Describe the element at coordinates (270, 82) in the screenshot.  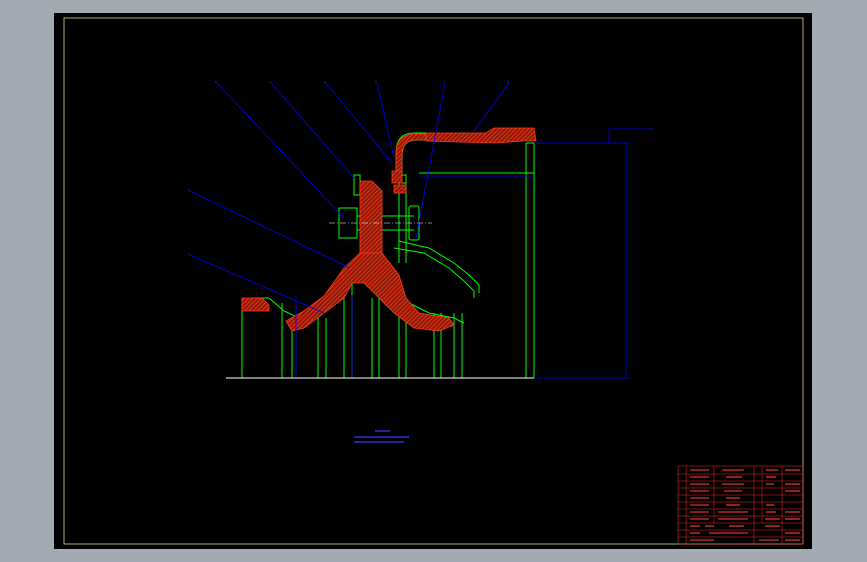
I see `balloon-4: 4` at that location.